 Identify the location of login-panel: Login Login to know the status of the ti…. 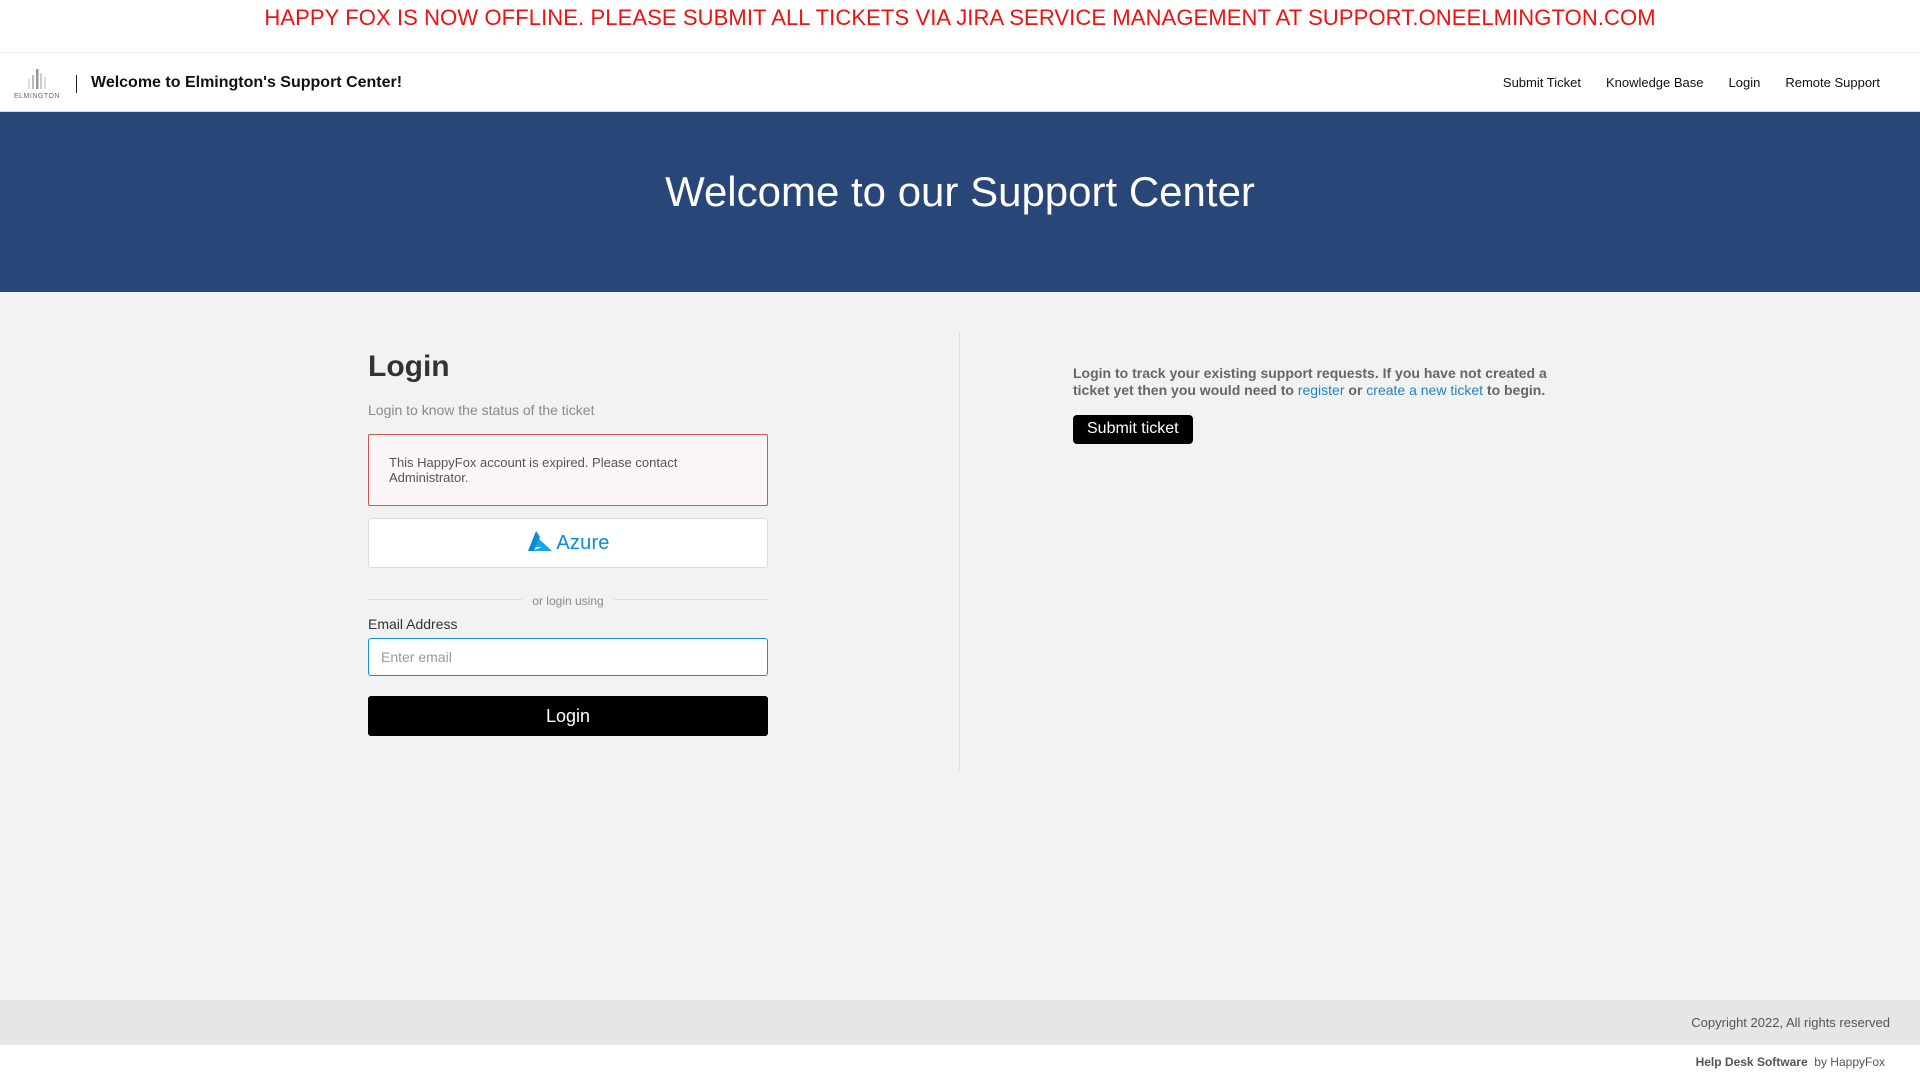
(568, 543).